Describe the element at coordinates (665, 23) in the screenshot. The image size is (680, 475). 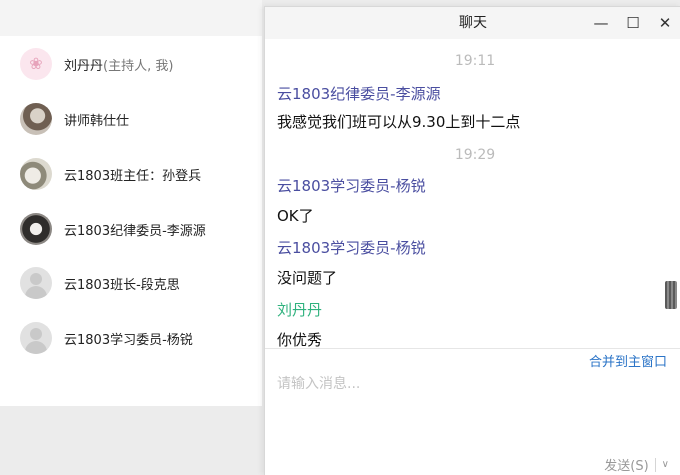
I see `close-icon: ✕` at that location.